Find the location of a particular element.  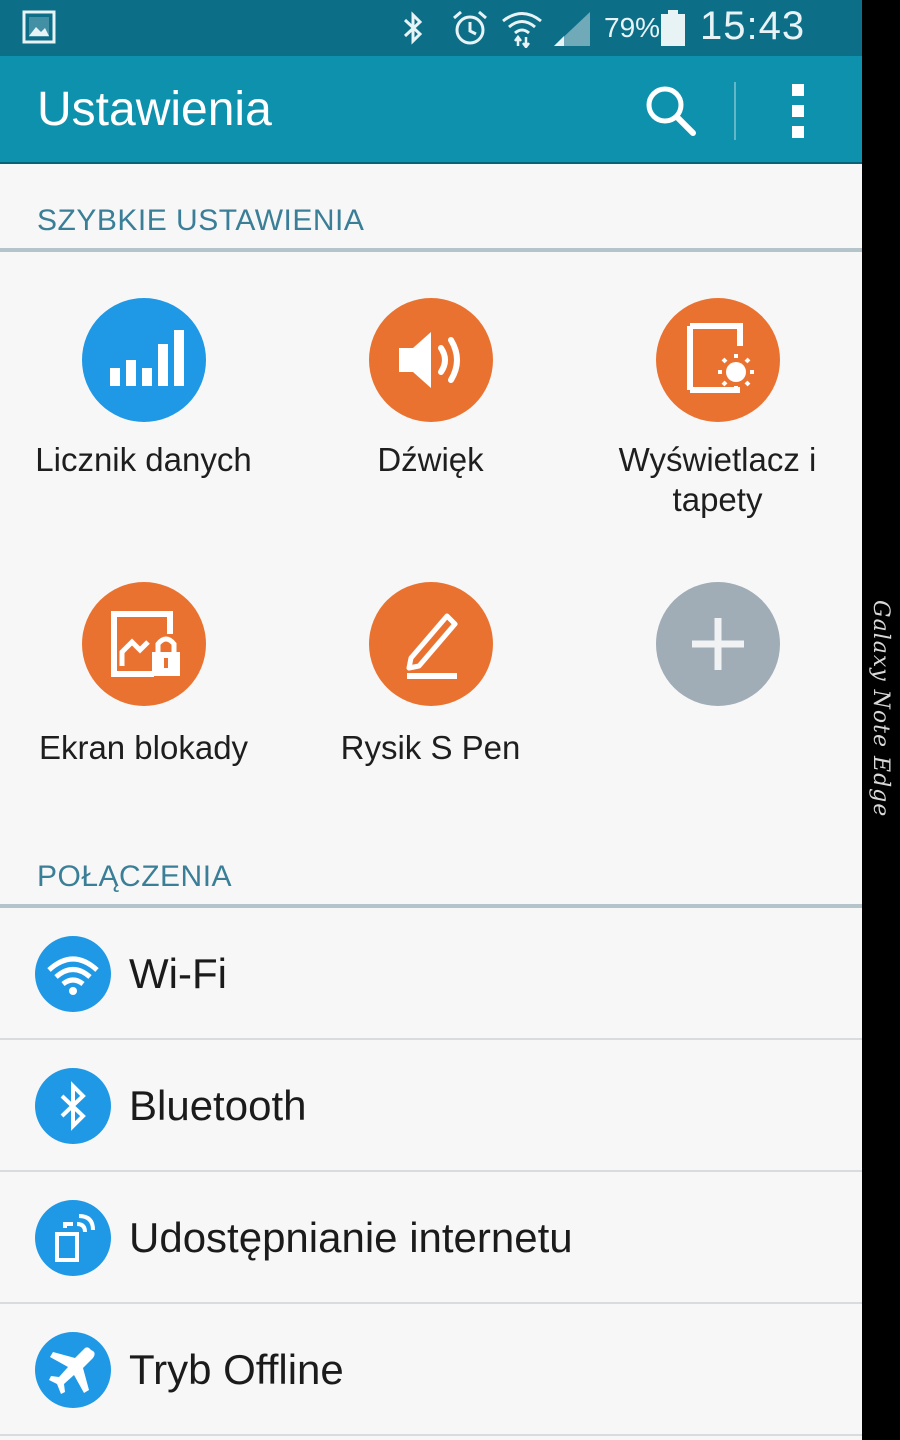

list-item-wifi: Wi-Fi is located at coordinates (431, 974).